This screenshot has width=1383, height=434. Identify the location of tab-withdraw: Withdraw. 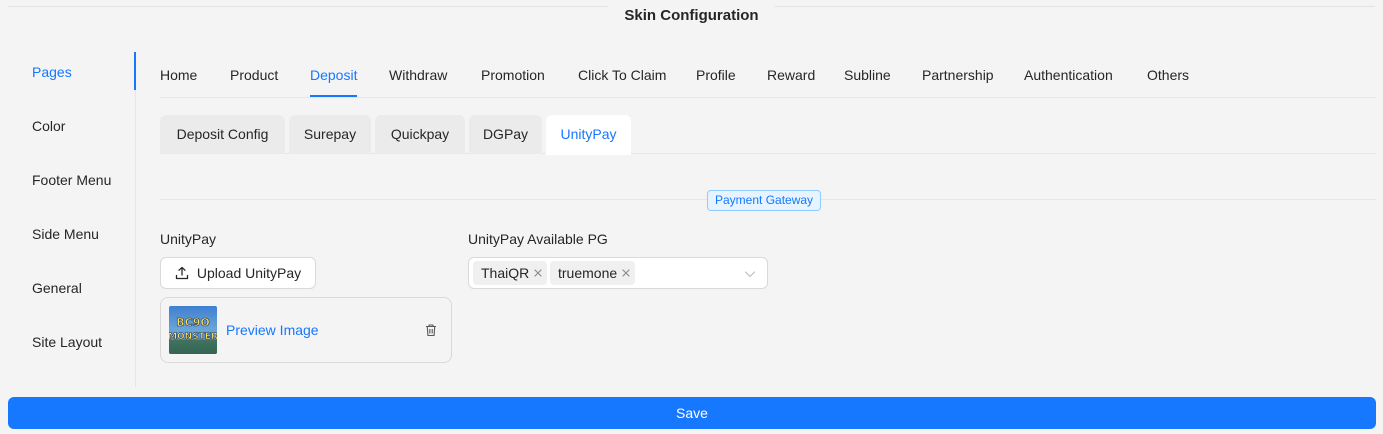
(418, 76).